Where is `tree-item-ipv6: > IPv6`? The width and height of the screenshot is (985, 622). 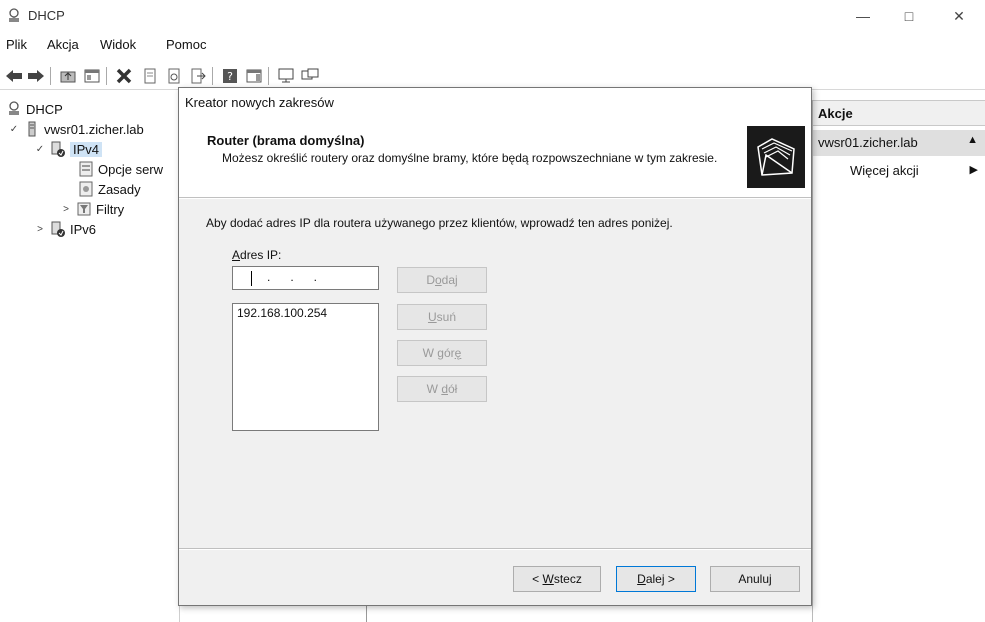
tree-item-ipv6: > IPv6 is located at coordinates (65, 229).